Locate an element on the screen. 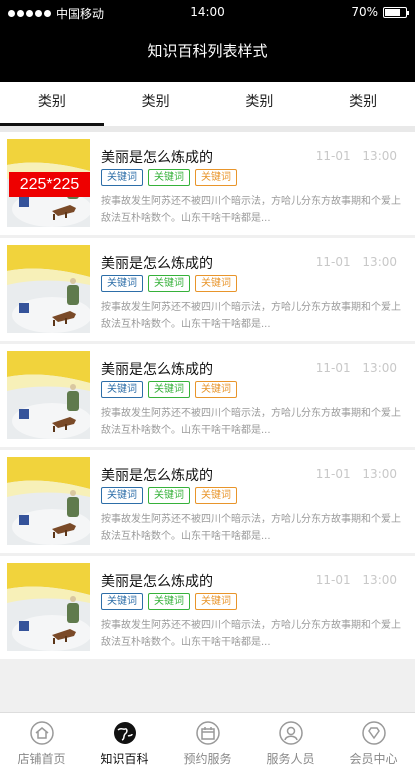 The width and height of the screenshot is (415, 771). page-title: 知识百科列表样式 is located at coordinates (207, 51).